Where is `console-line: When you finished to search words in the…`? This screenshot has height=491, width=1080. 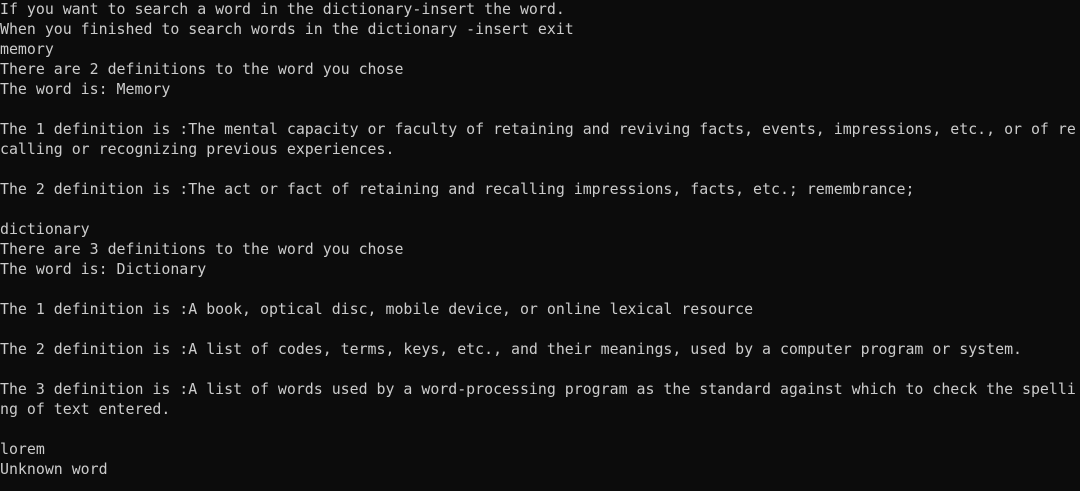
console-line: When you finished to search words in the… is located at coordinates (287, 29).